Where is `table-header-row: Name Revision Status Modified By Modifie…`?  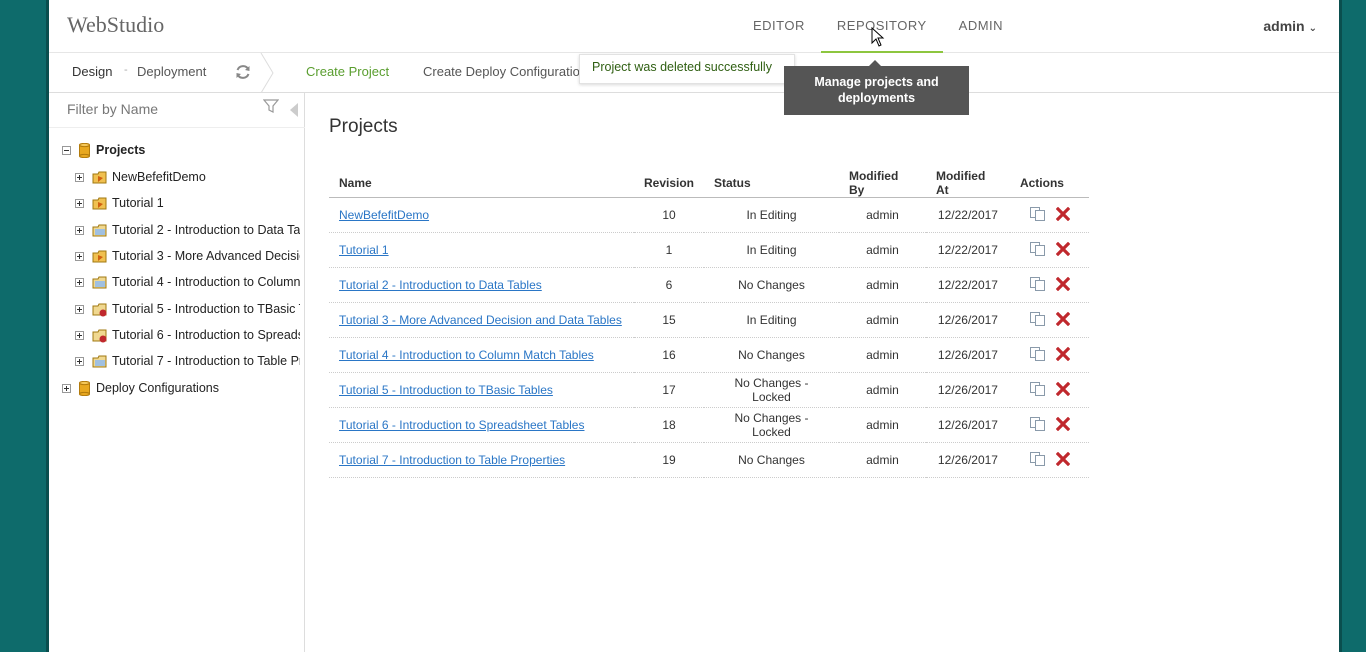 table-header-row: Name Revision Status Modified By Modifie… is located at coordinates (709, 183).